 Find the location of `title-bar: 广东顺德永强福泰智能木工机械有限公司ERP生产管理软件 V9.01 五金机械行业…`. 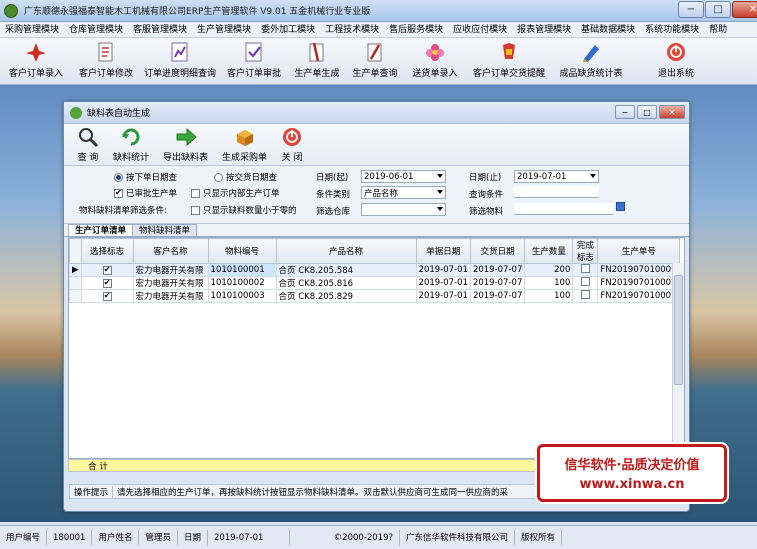

title-bar: 广东顺德永强福泰智能木工机械有限公司ERP生产管理软件 V9.01 五金机械行业… is located at coordinates (378, 11).